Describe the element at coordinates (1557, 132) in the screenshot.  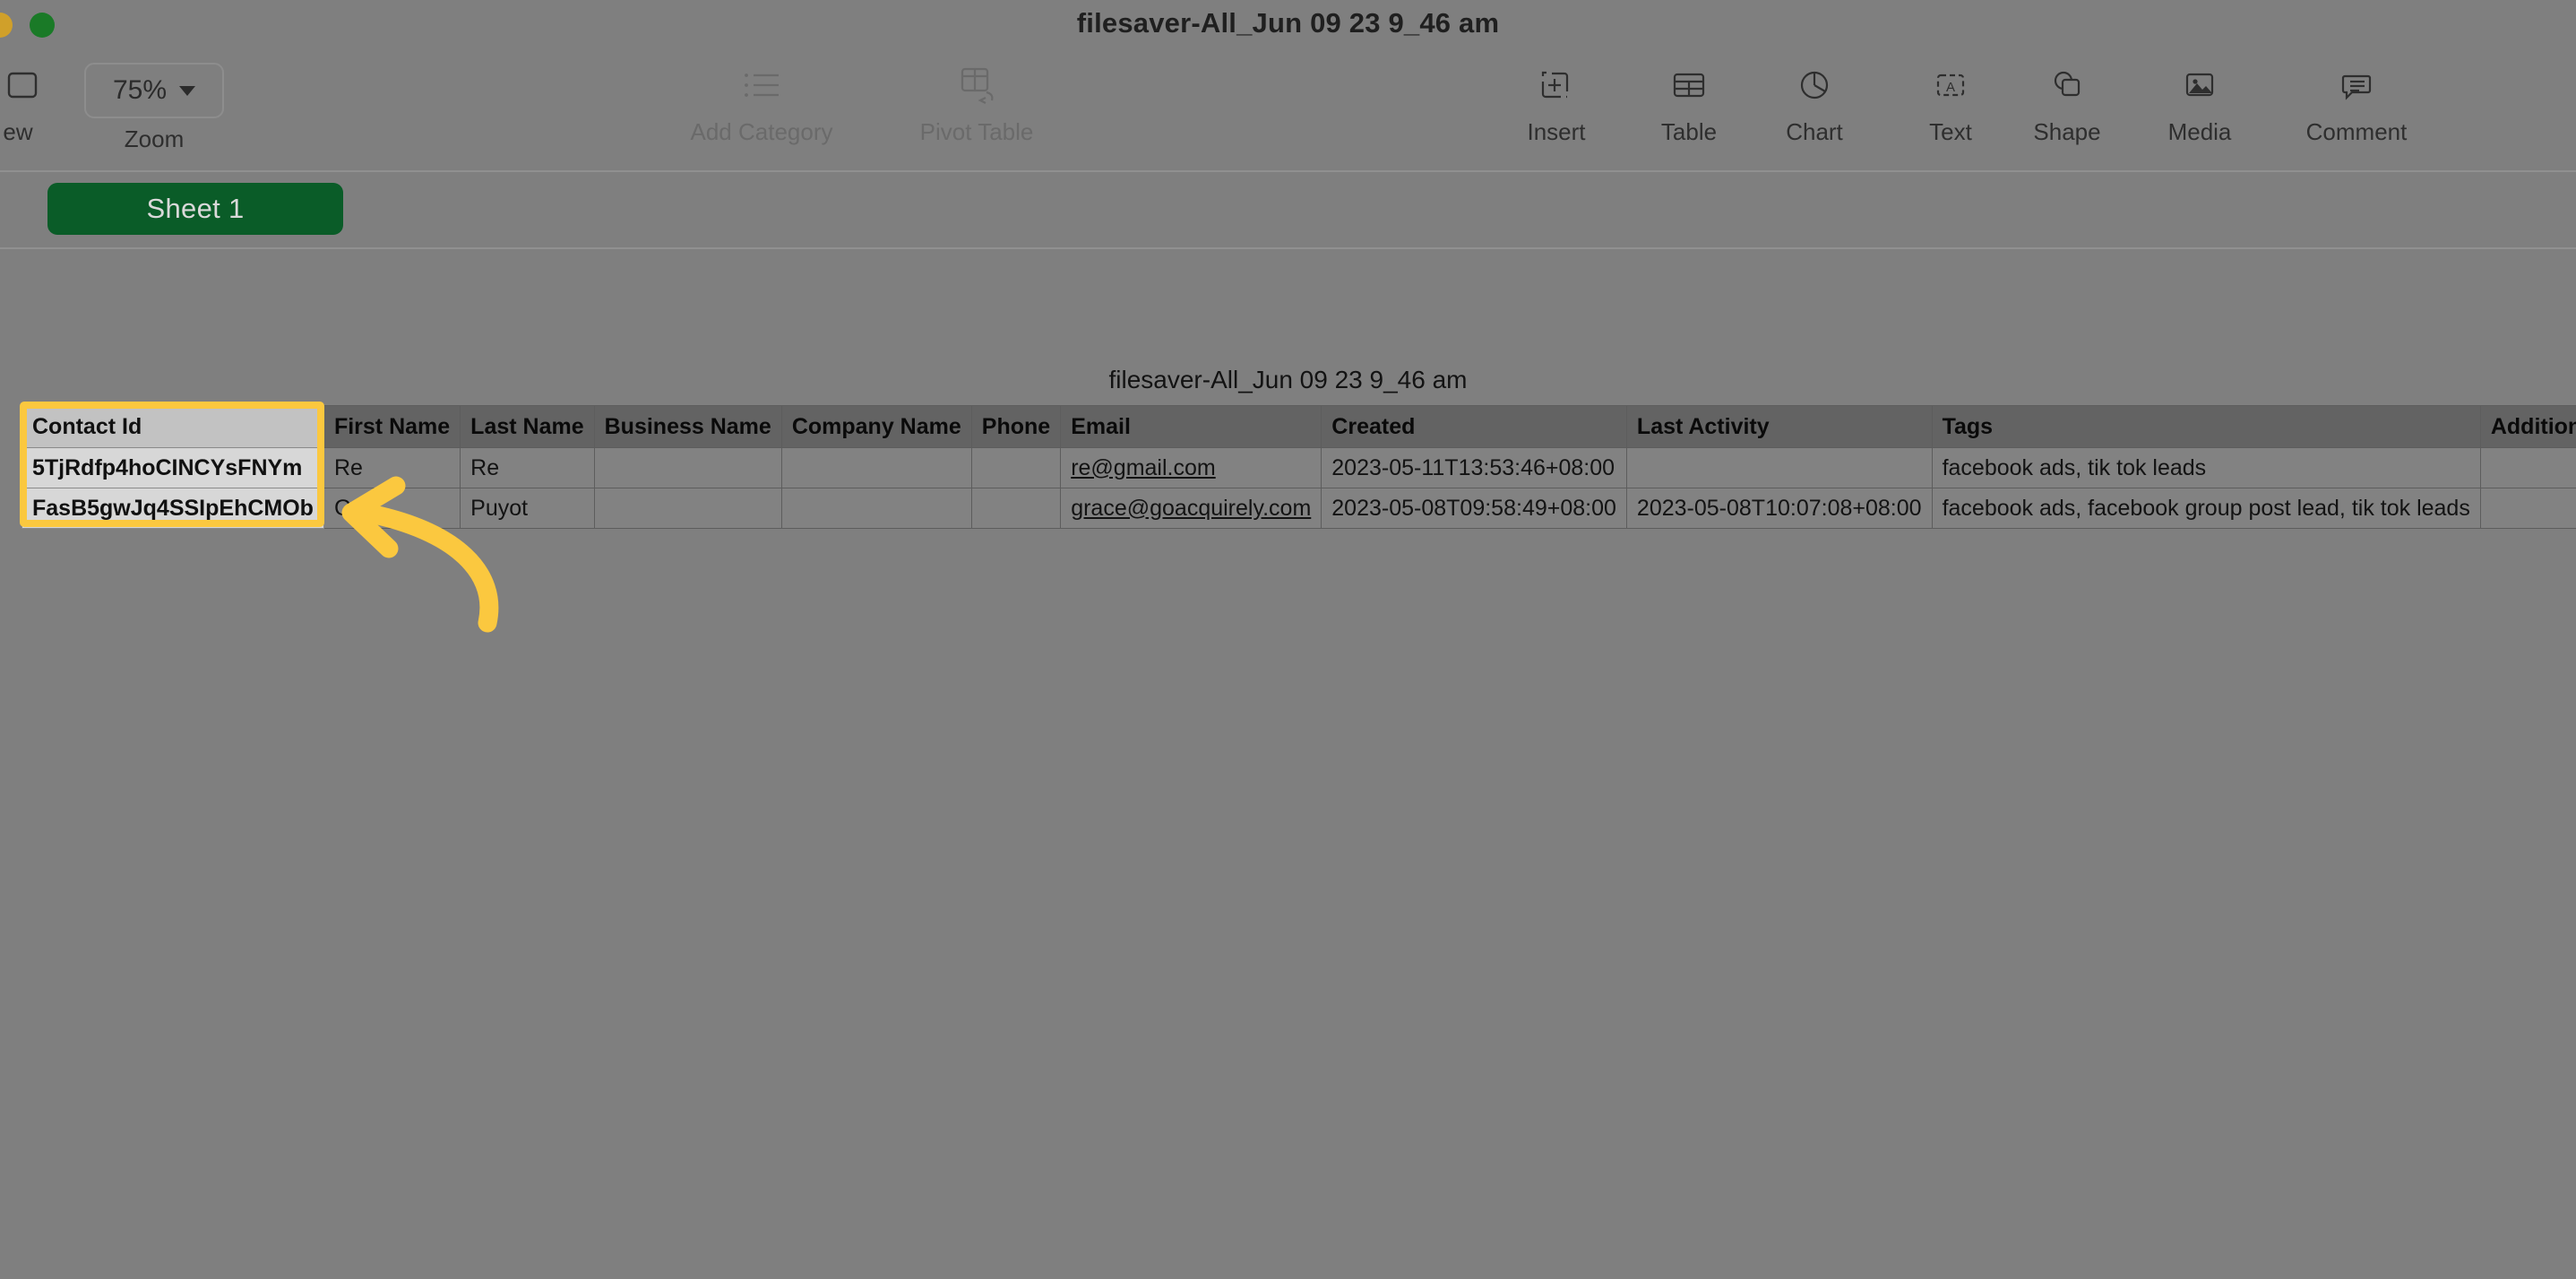
I see `insert-label: Insert` at that location.